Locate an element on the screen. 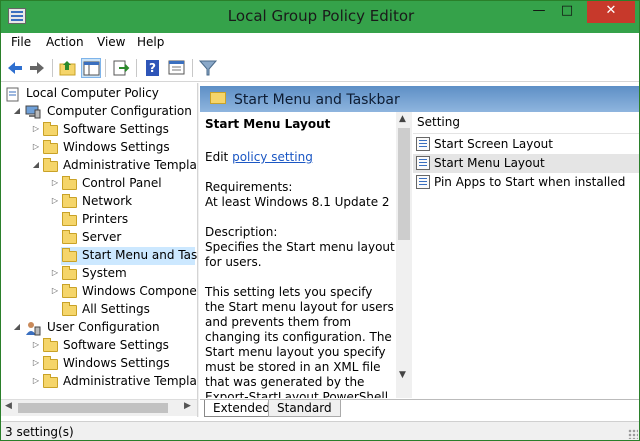 This screenshot has height=441, width=640. scroll-up-icon: ▲ is located at coordinates (402, 119).